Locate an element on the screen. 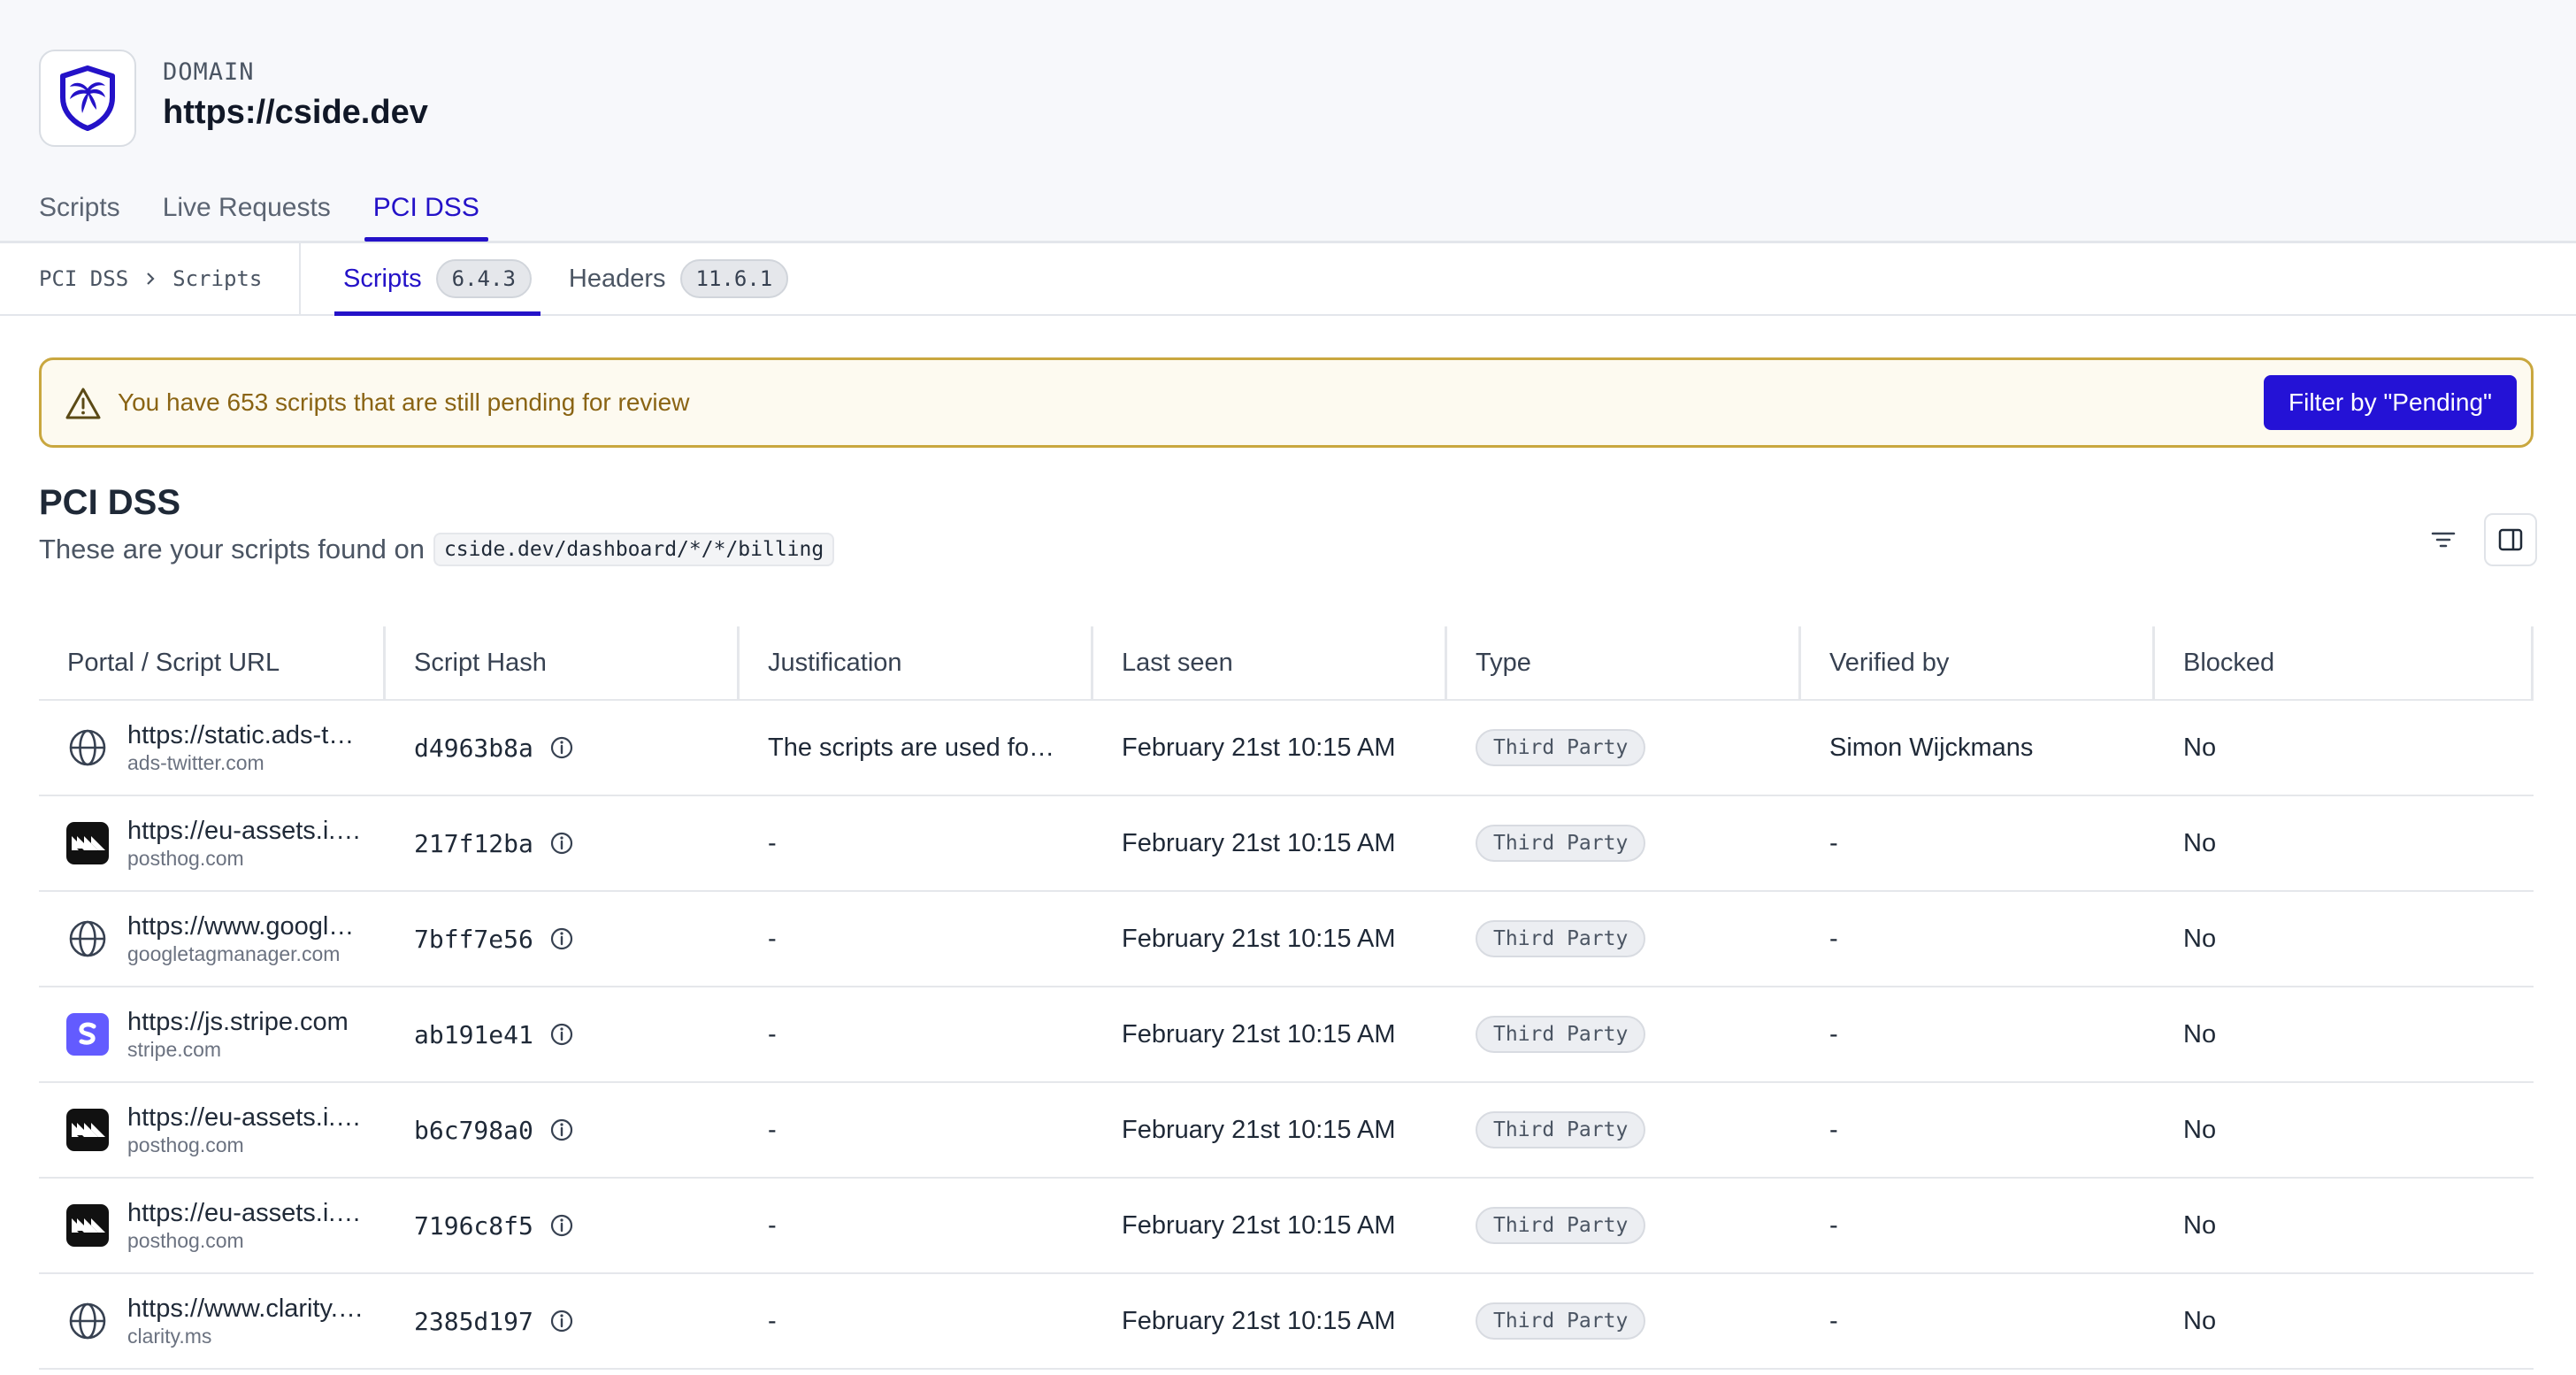 The height and width of the screenshot is (1375, 2576). column-header-type: Type is located at coordinates (1624, 662).